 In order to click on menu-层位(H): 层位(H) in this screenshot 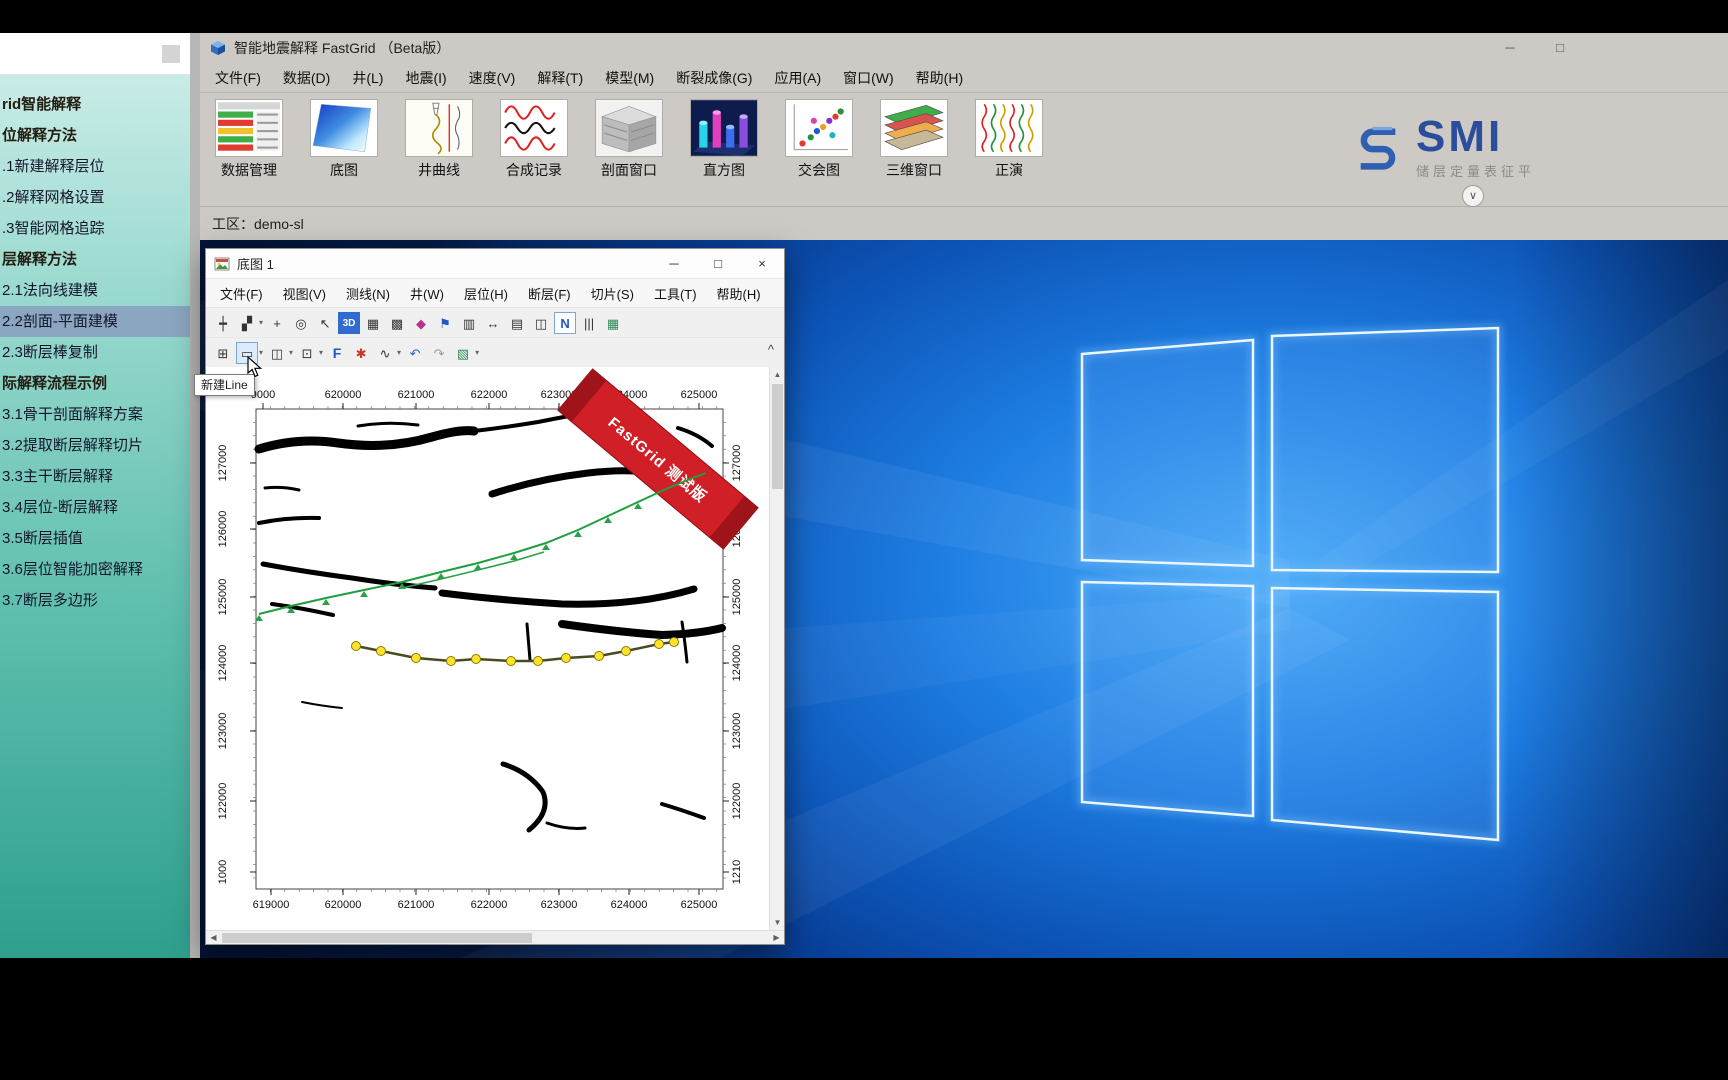, I will do `click(486, 293)`.